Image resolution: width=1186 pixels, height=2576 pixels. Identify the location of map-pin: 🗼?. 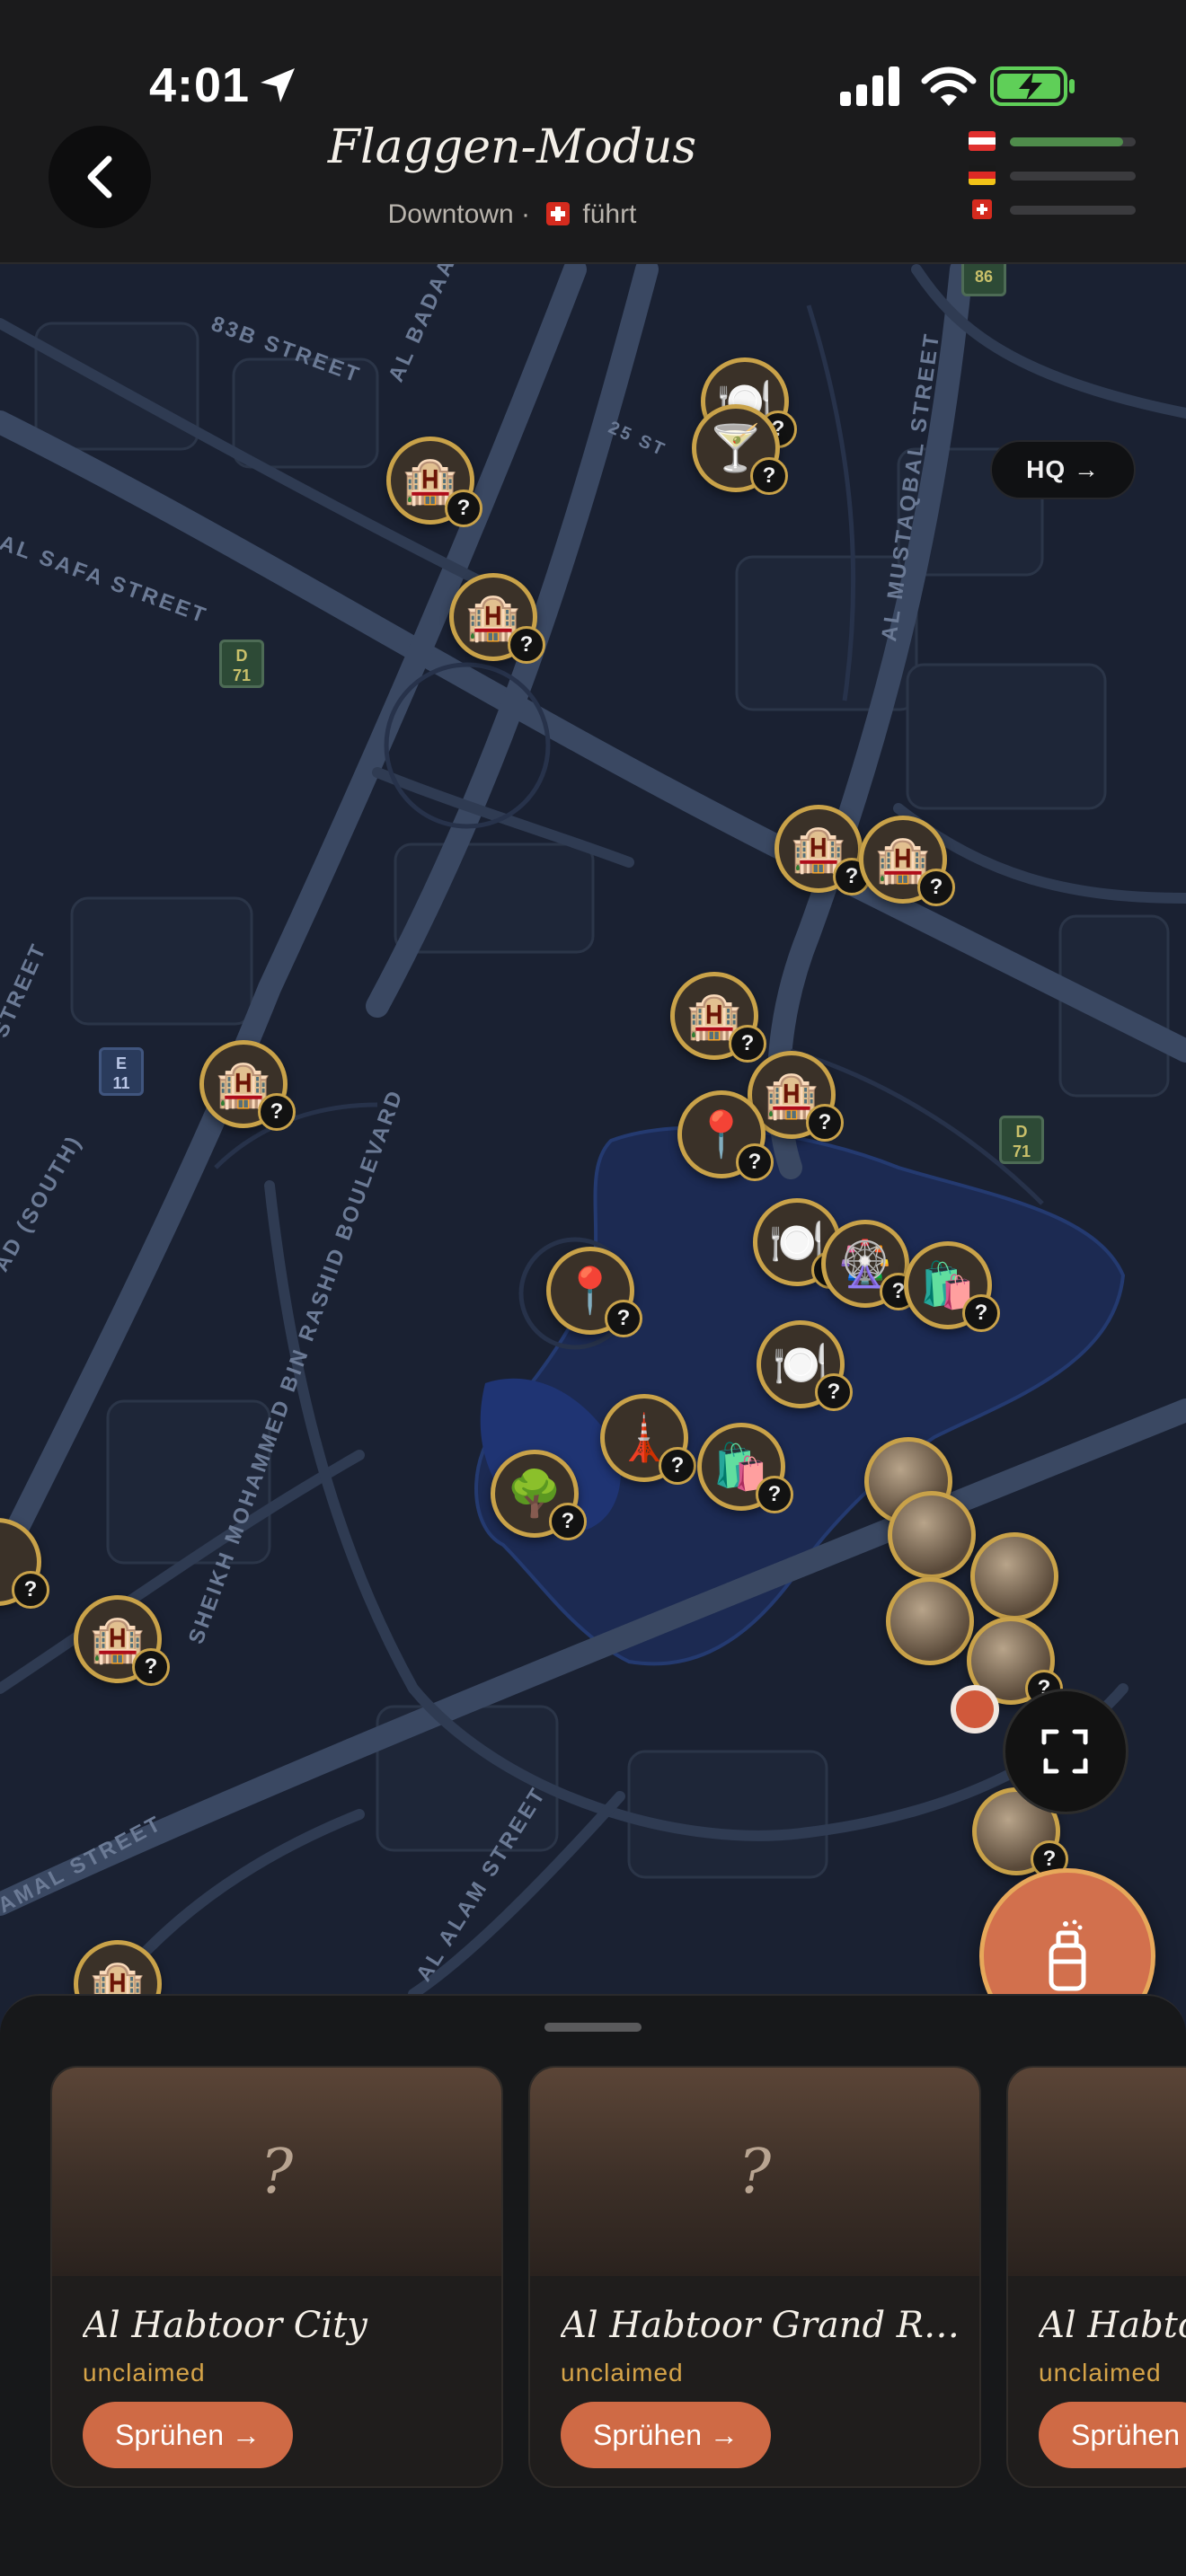
(648, 1439).